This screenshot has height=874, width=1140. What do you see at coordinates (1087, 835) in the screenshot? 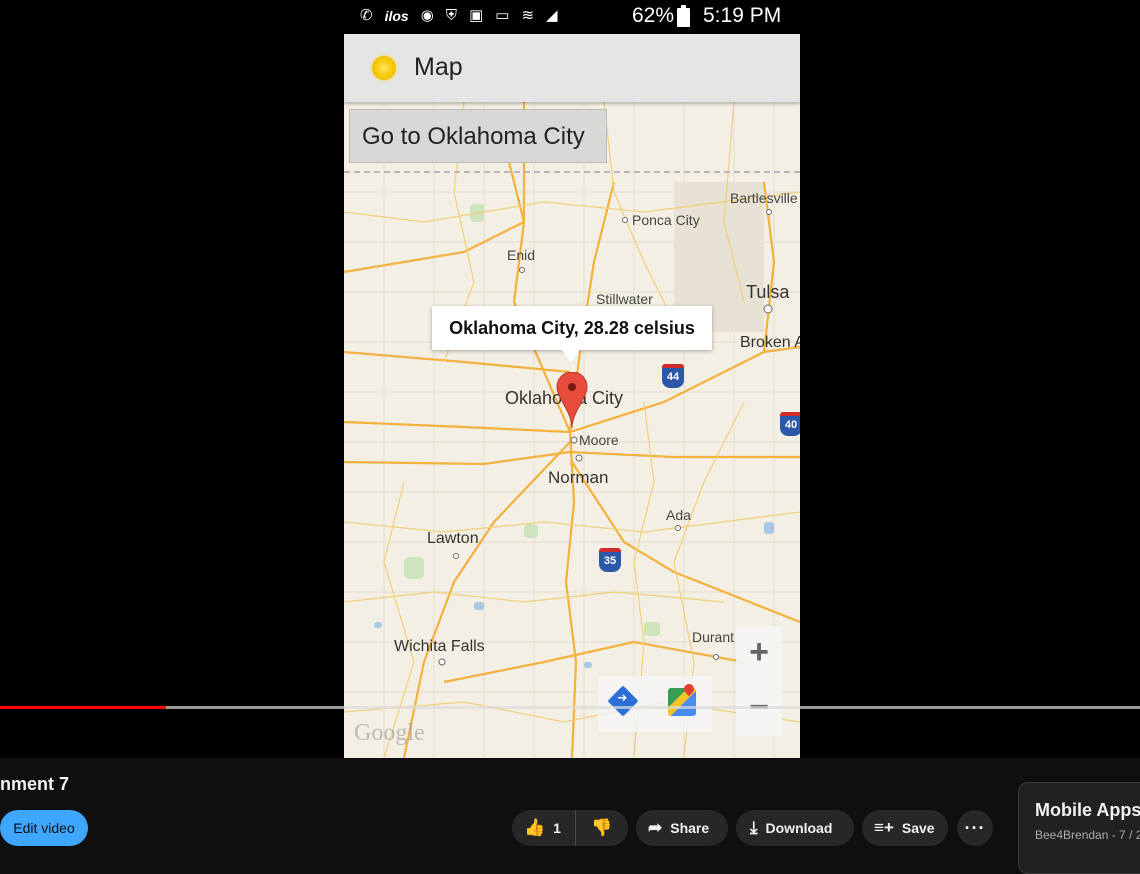
I see `playlist-subtitle: Bee4Brendan - 7 / 2` at bounding box center [1087, 835].